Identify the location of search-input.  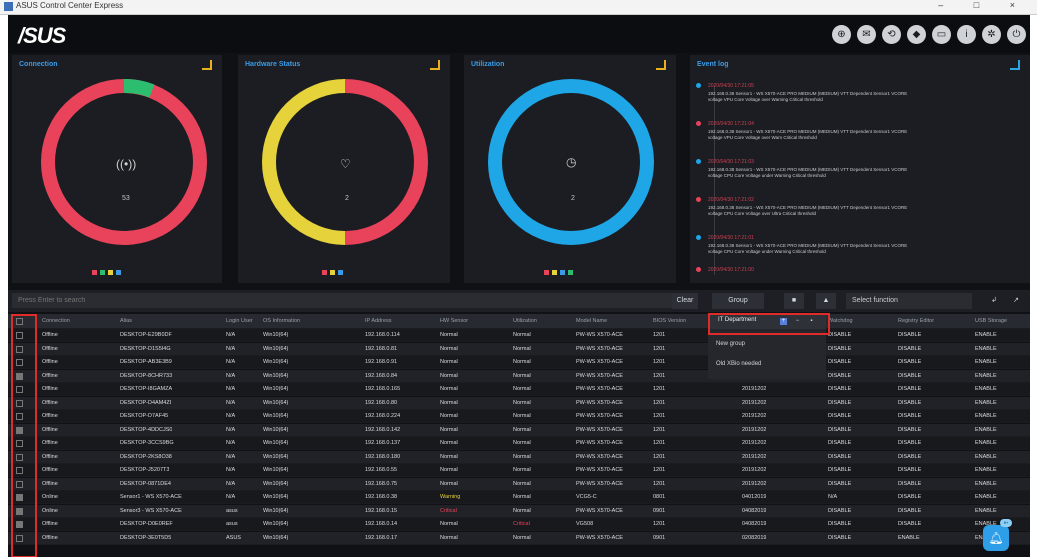
(343, 300).